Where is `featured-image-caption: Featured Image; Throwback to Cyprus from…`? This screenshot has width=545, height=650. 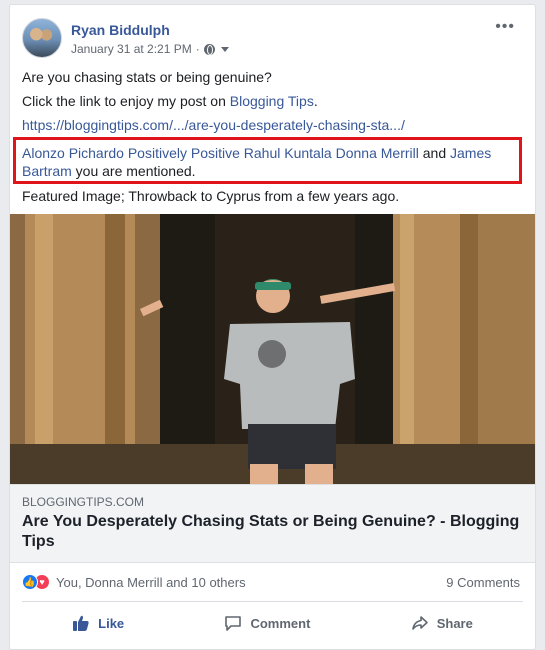
featured-image-caption: Featured Image; Throwback to Cyprus from… is located at coordinates (211, 196).